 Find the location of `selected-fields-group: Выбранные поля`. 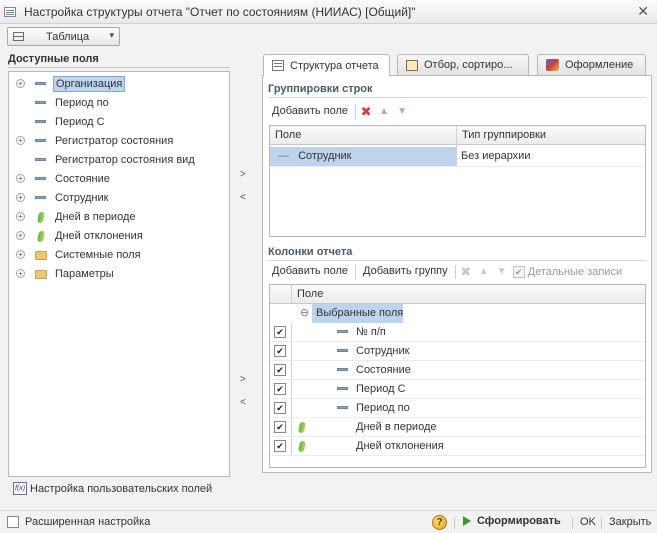

selected-fields-group: Выбранные поля is located at coordinates (358, 313).